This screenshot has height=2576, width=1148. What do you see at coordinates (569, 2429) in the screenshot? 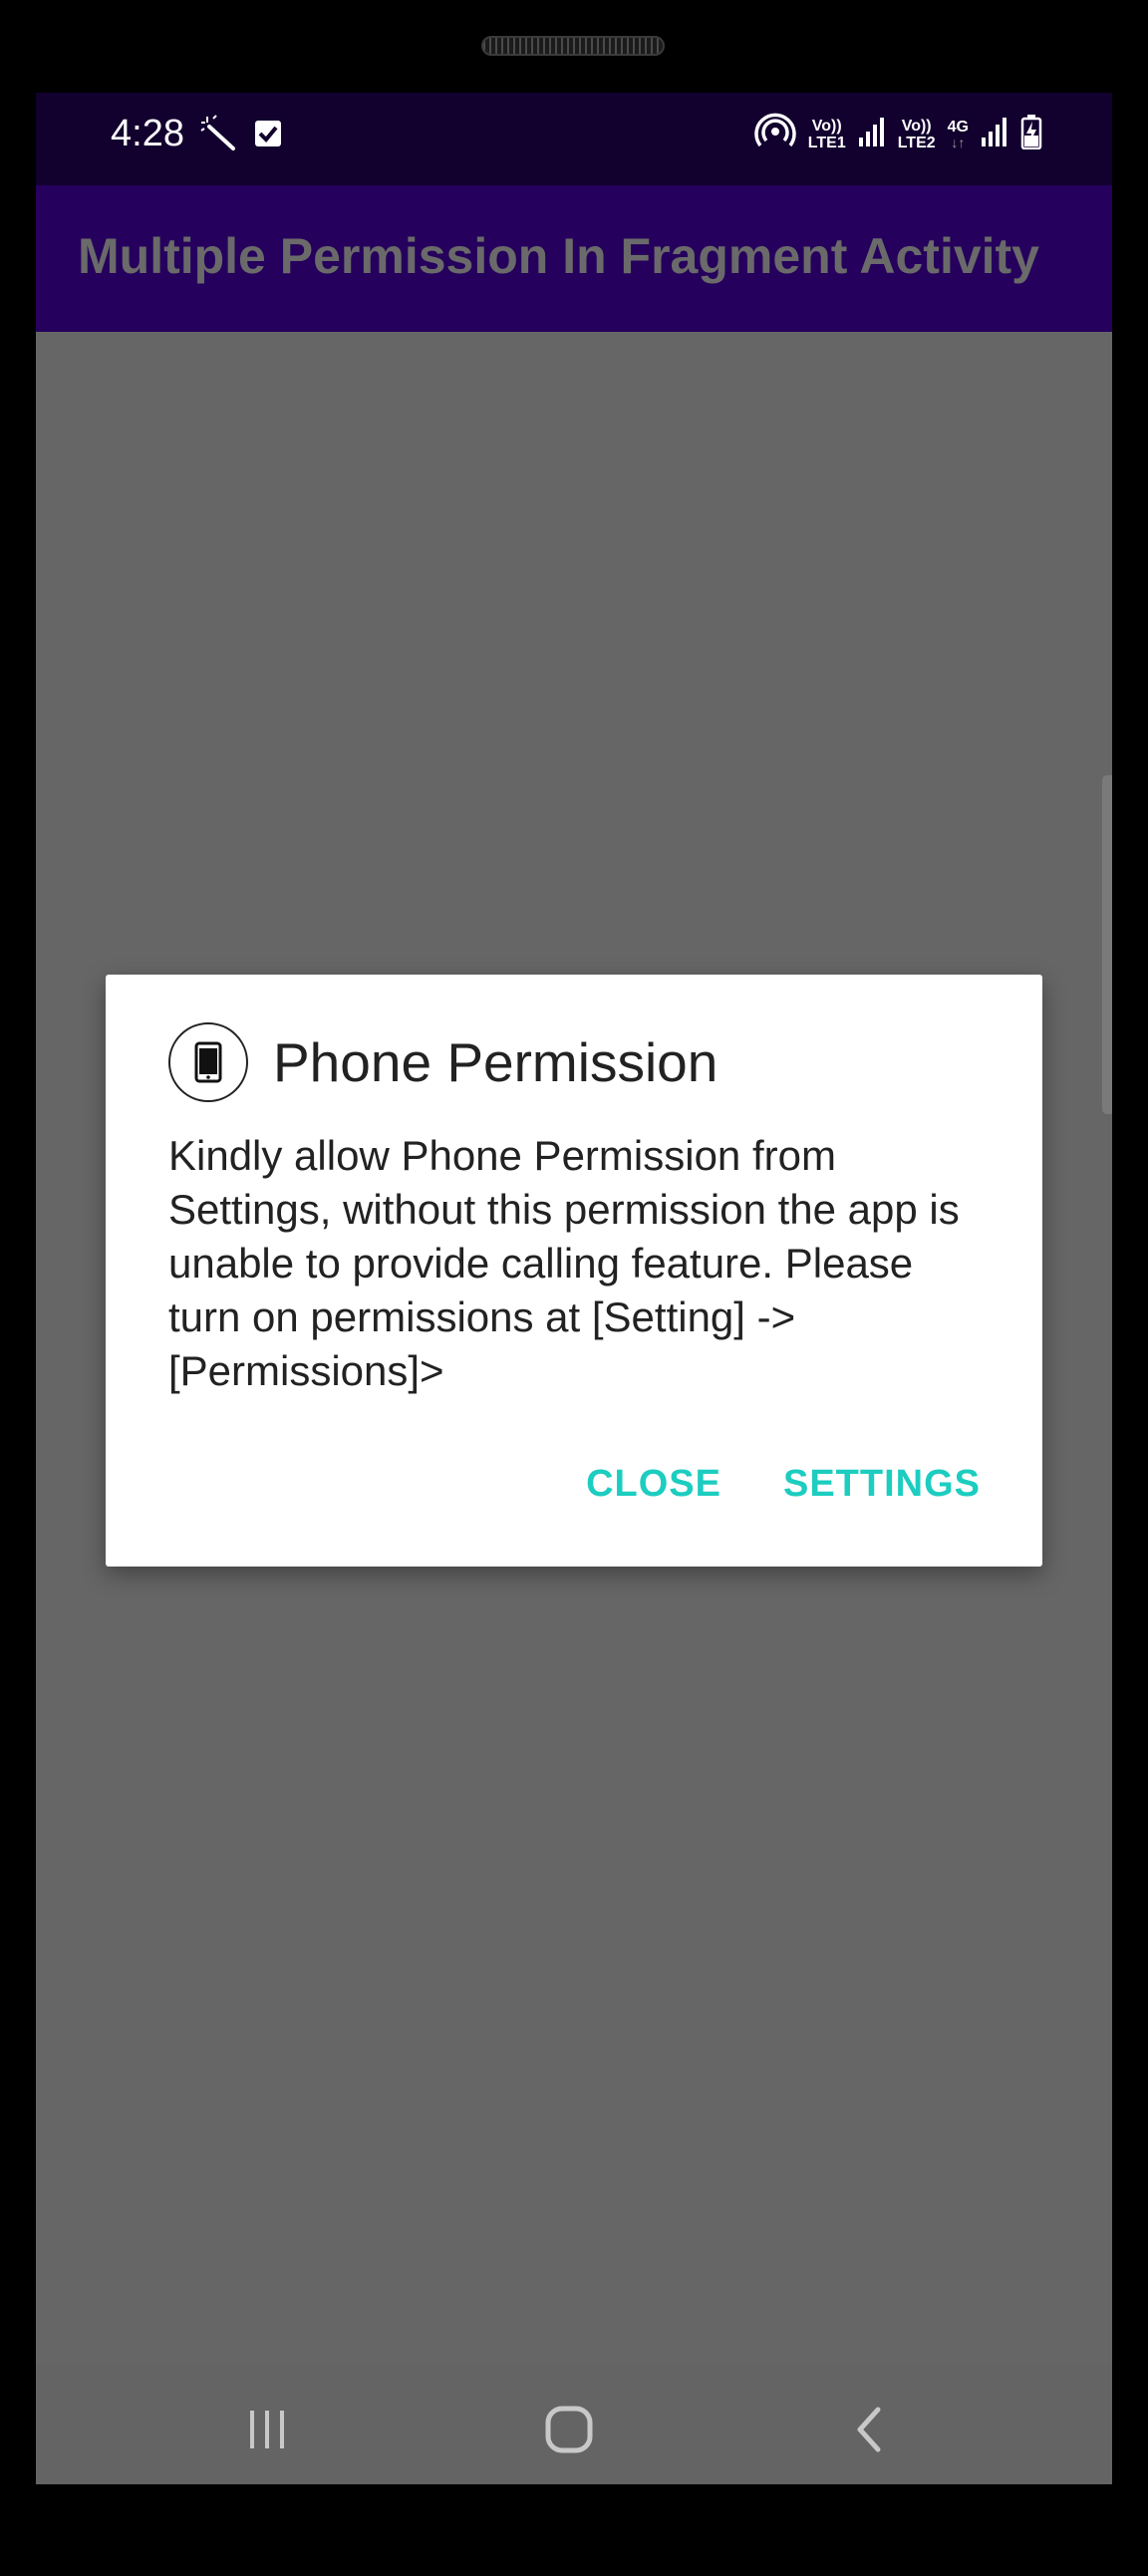
I see `home-icon` at bounding box center [569, 2429].